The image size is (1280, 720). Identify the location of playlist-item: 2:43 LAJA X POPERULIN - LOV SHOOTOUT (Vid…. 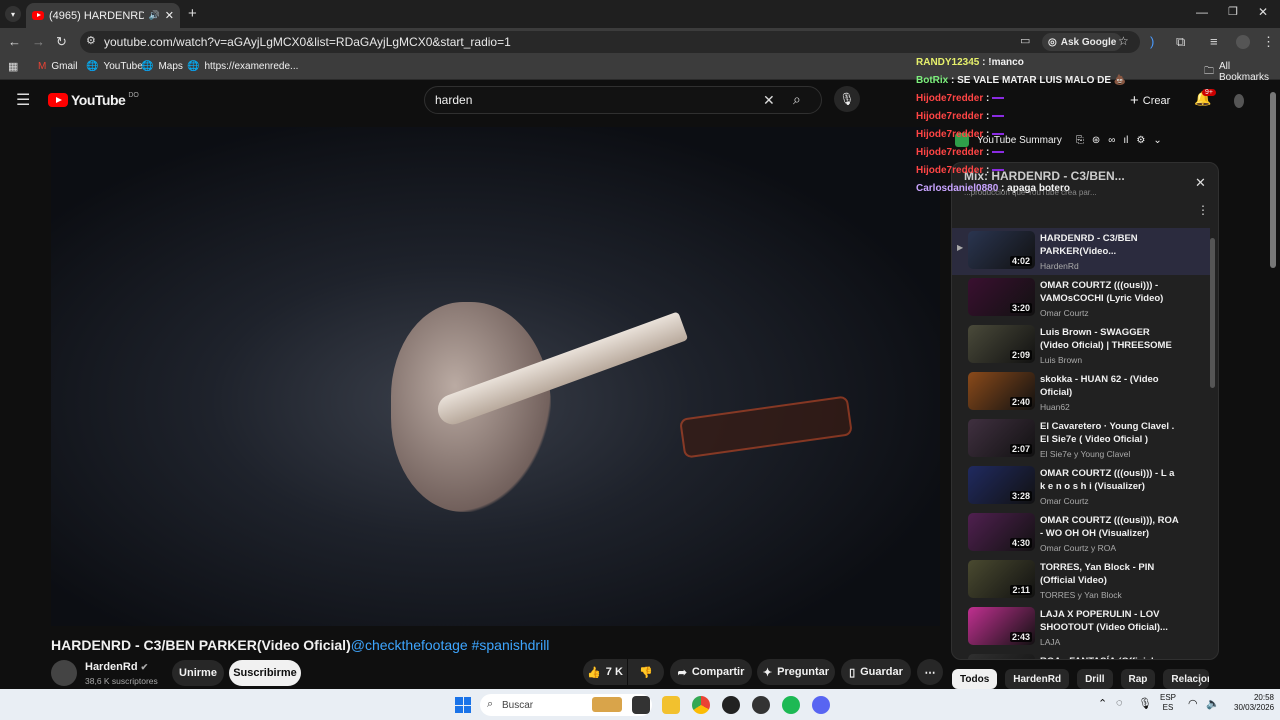
(1081, 627).